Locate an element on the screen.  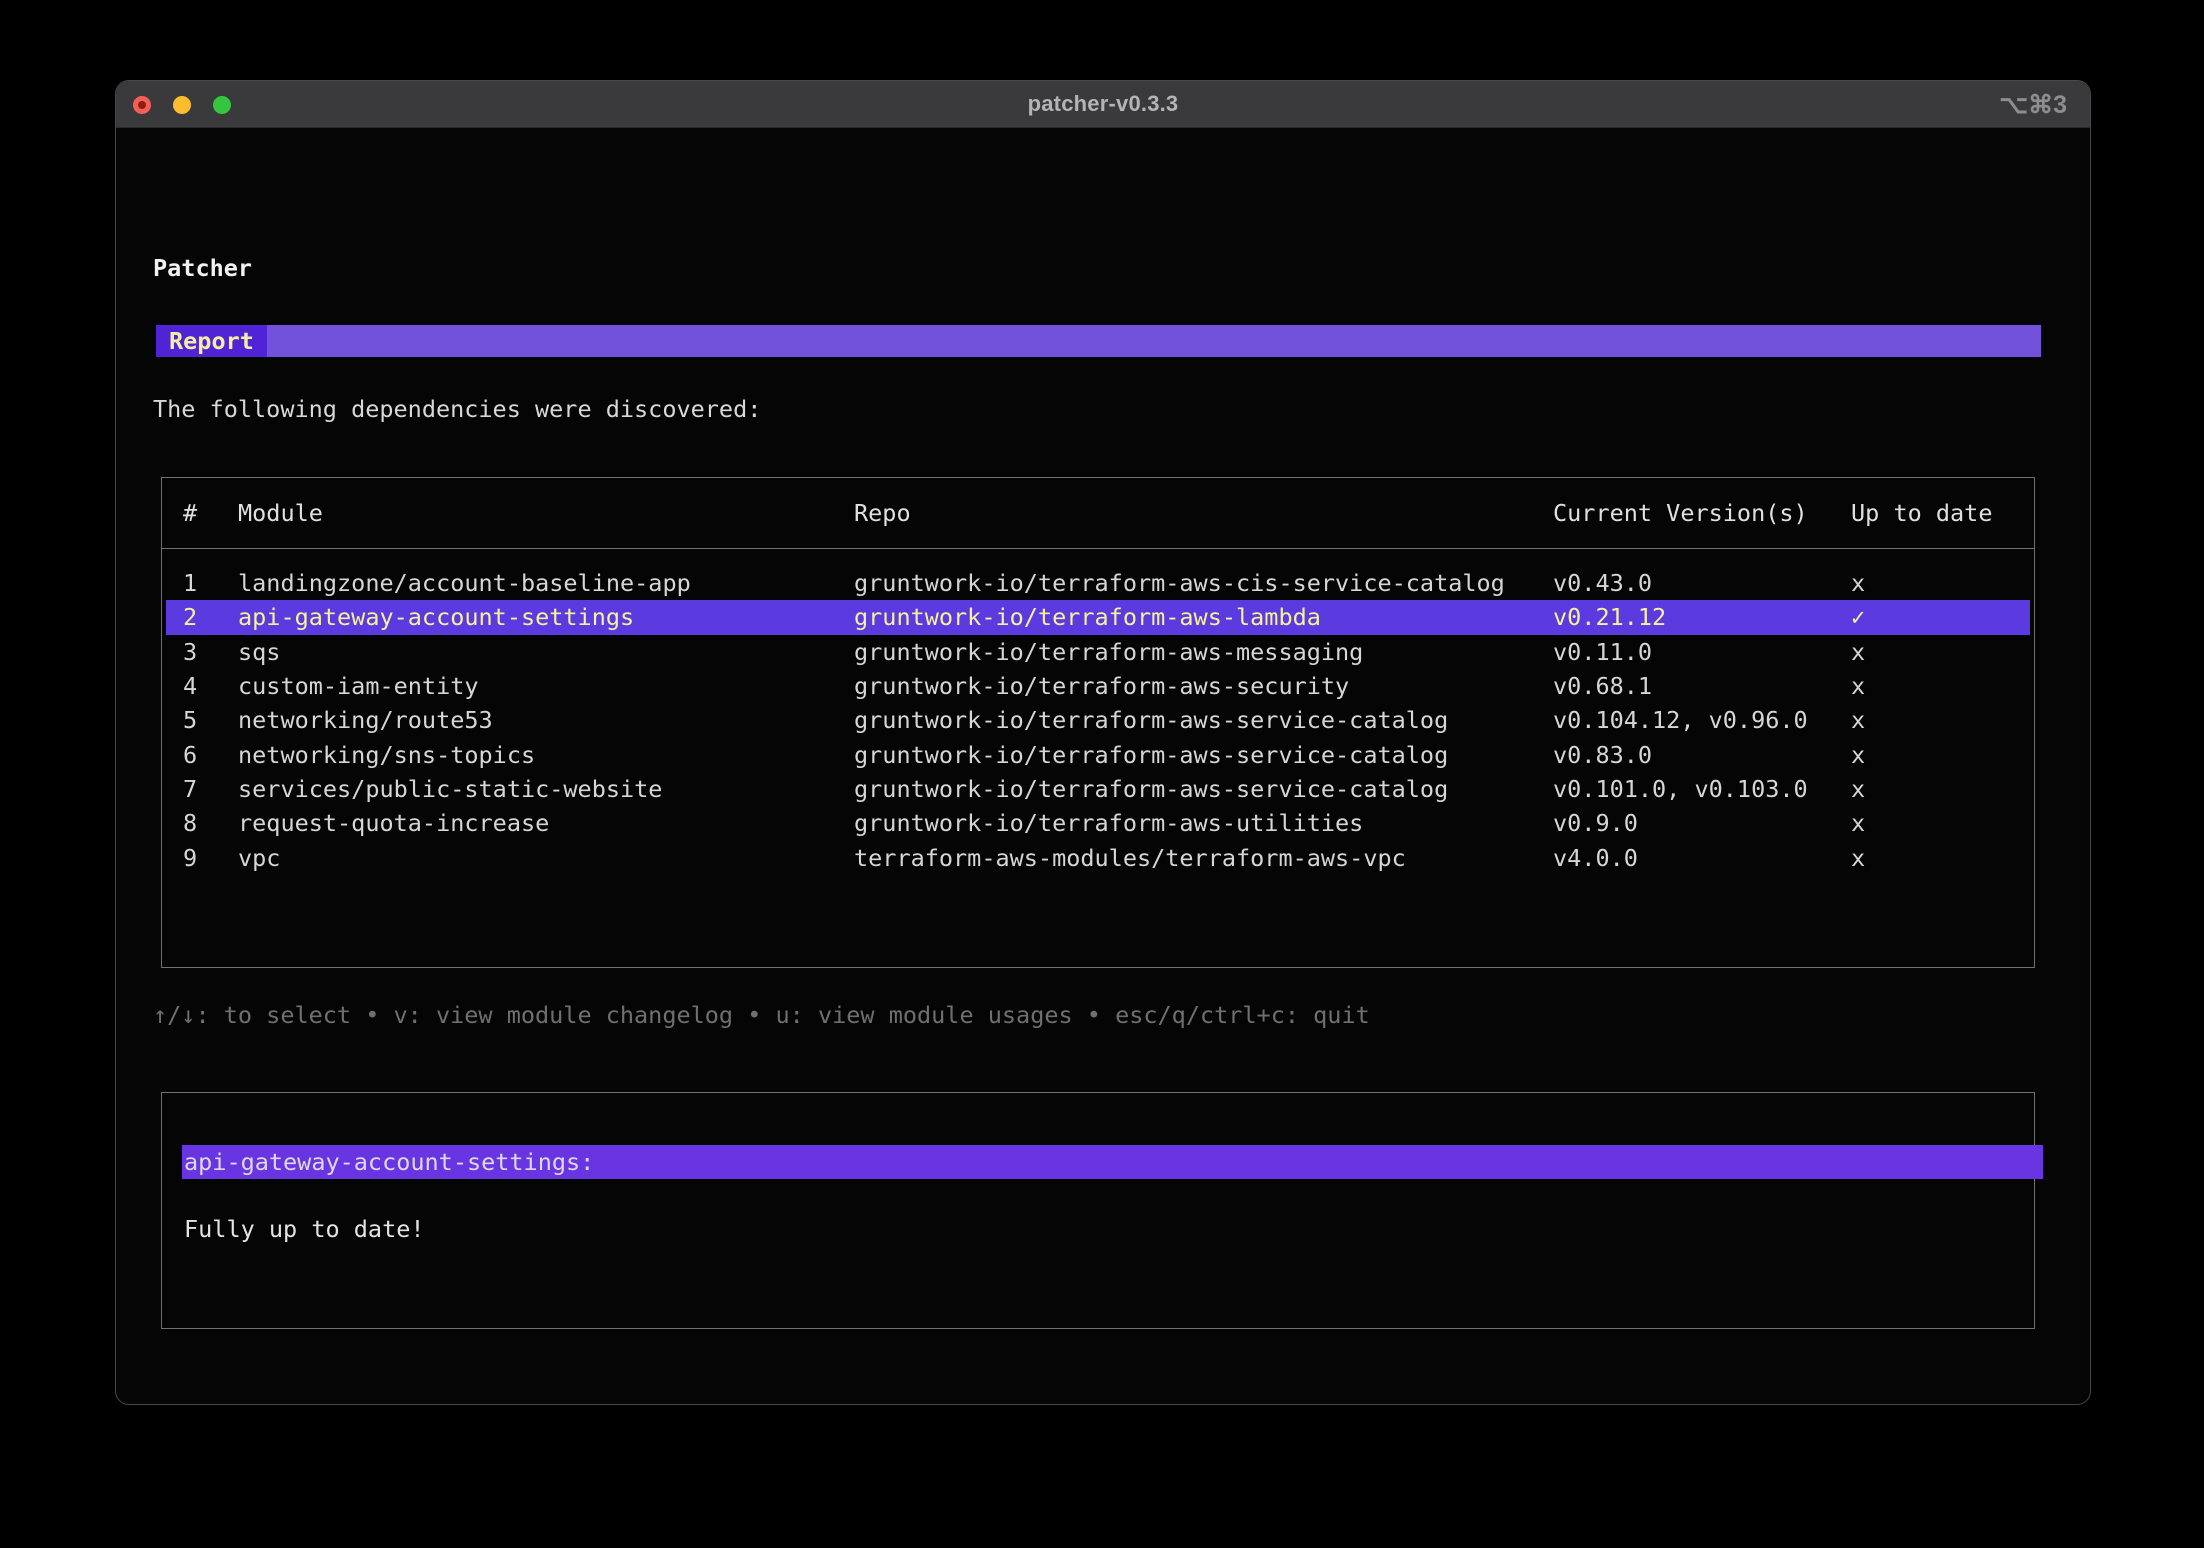
tab-report: Report is located at coordinates (211, 341).